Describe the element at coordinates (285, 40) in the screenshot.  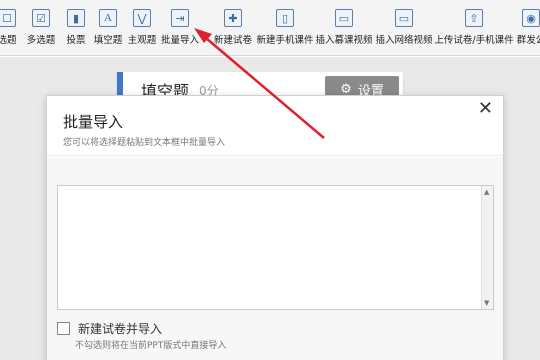
I see `new-mobile-courseware-label: 新建手机课件` at that location.